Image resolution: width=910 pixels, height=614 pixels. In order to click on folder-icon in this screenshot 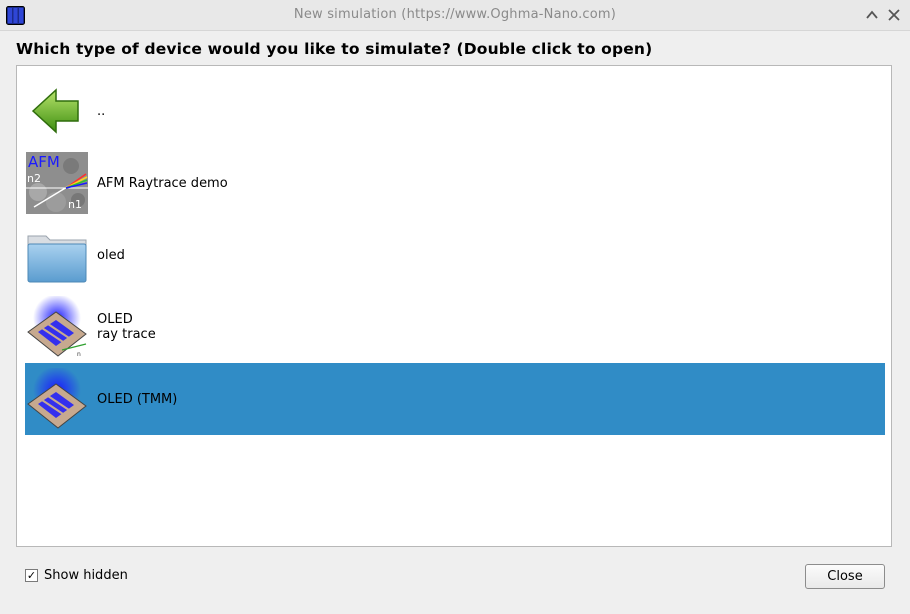, I will do `click(57, 259)`.